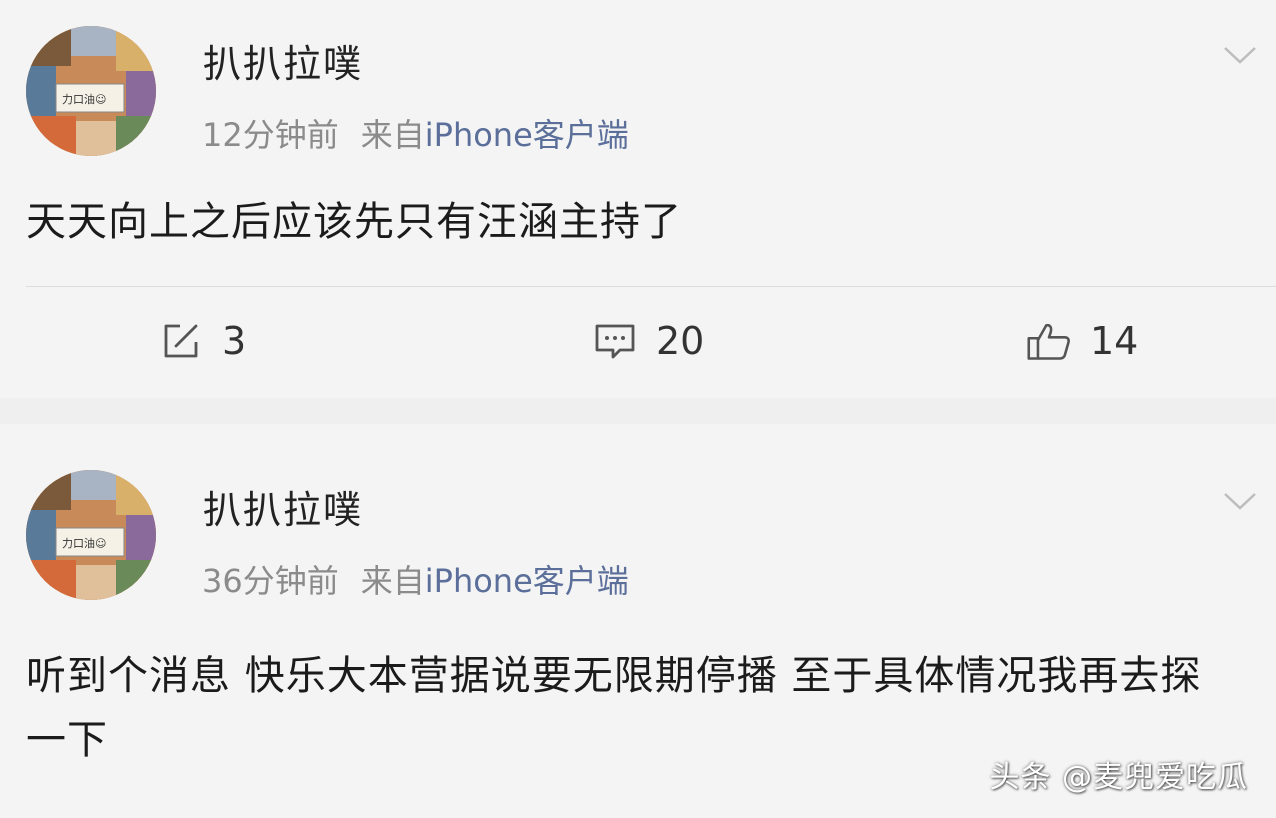 The height and width of the screenshot is (818, 1276). Describe the element at coordinates (1118, 777) in the screenshot. I see `watermark: 头条 @麦兜爱吃瓜` at that location.